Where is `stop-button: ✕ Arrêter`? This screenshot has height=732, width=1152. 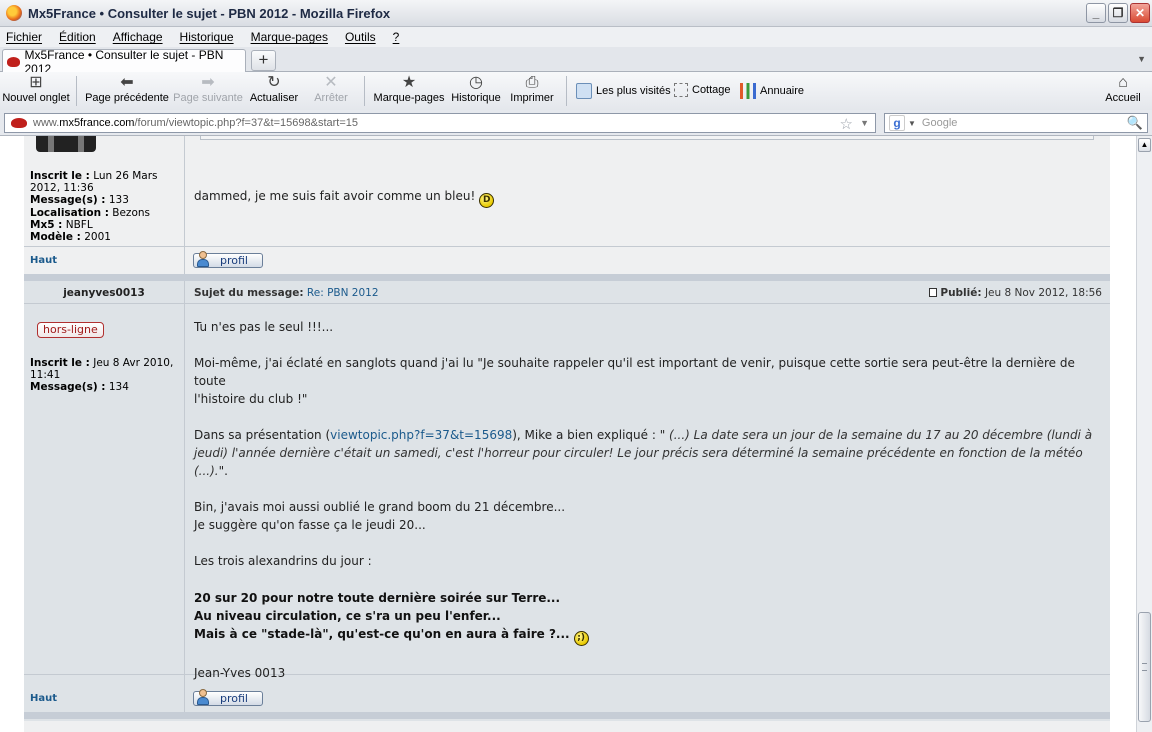 stop-button: ✕ Arrêter is located at coordinates (331, 91).